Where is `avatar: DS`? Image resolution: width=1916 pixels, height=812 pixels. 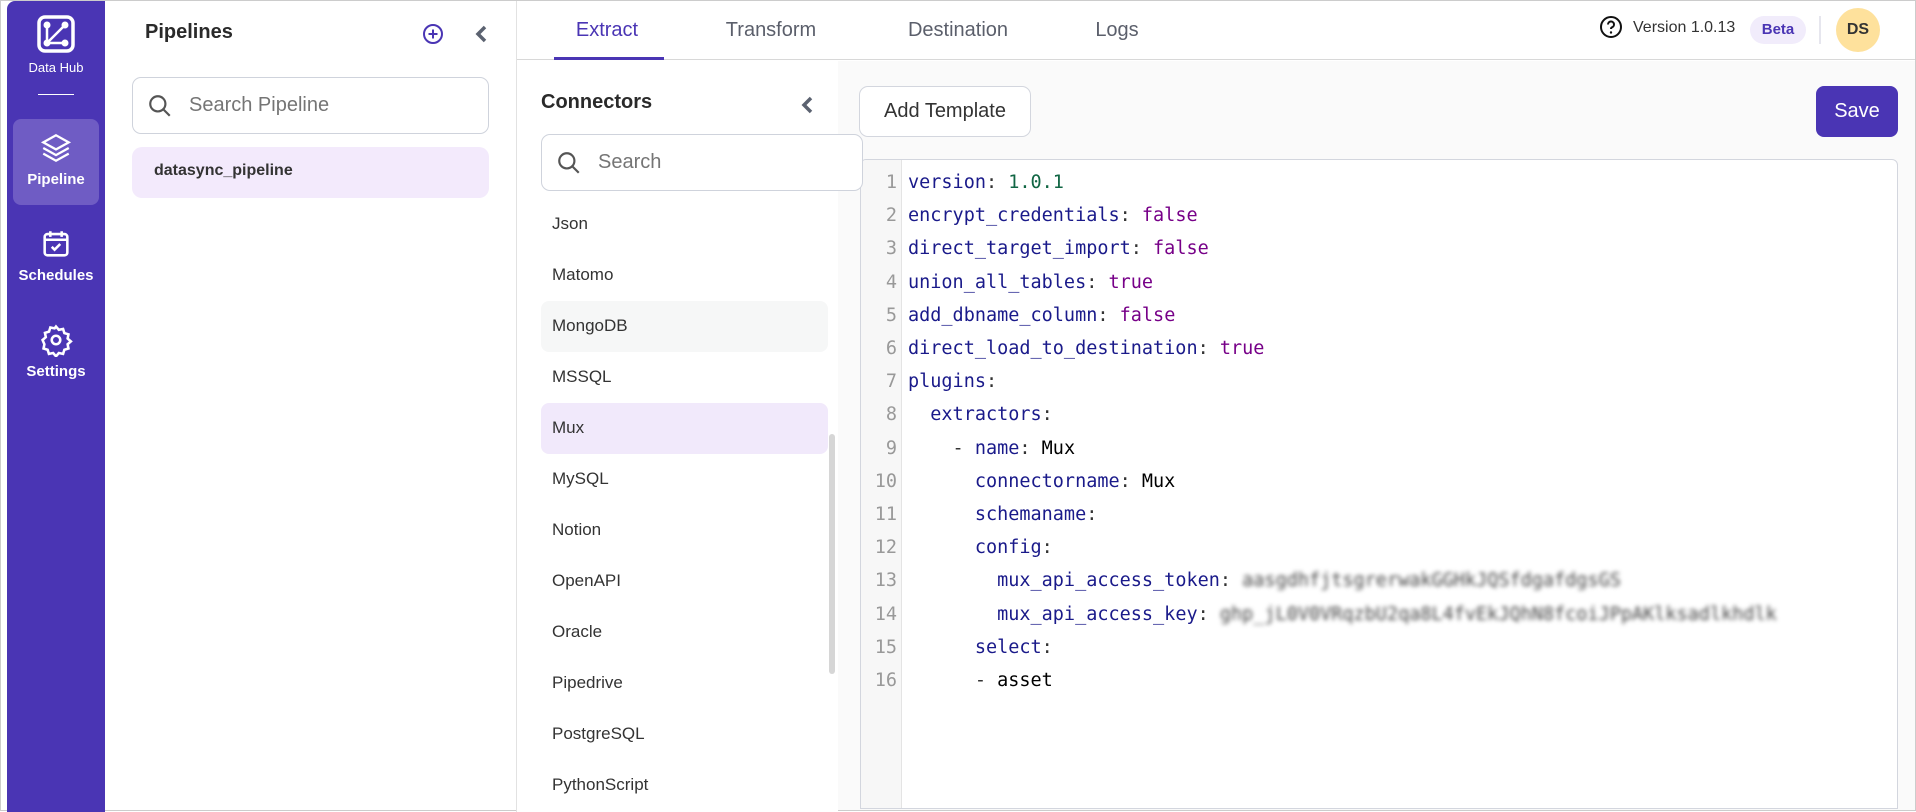
avatar: DS is located at coordinates (1858, 30).